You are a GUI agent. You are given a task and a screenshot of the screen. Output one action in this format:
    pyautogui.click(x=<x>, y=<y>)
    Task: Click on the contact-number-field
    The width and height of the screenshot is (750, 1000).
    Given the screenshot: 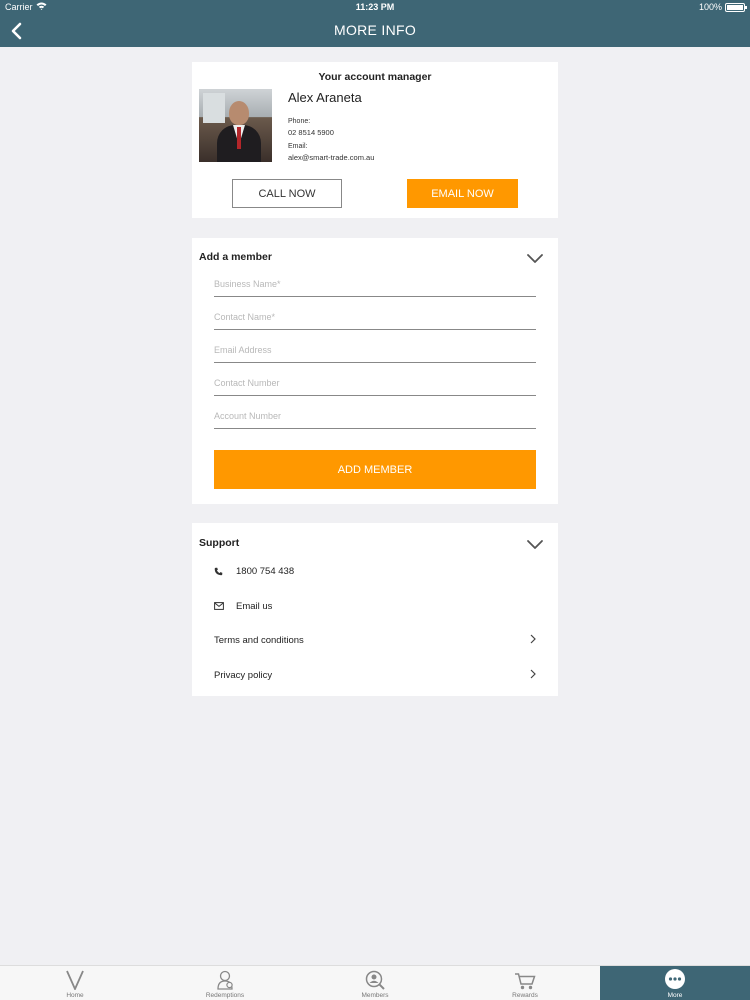 What is the action you would take?
    pyautogui.click(x=375, y=384)
    